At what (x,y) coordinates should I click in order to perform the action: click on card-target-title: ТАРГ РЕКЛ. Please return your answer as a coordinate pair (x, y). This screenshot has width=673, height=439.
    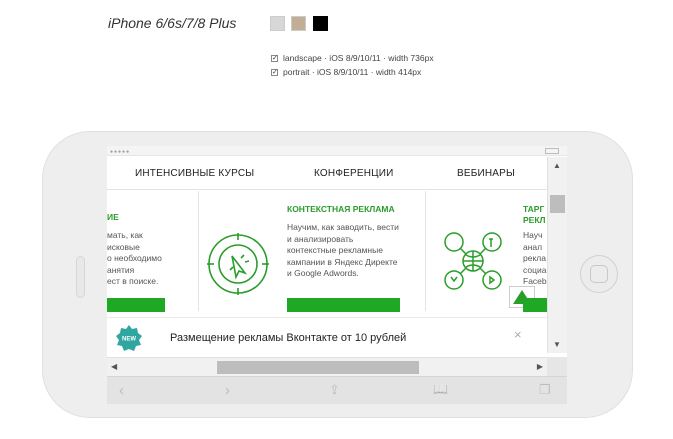
    Looking at the image, I should click on (534, 215).